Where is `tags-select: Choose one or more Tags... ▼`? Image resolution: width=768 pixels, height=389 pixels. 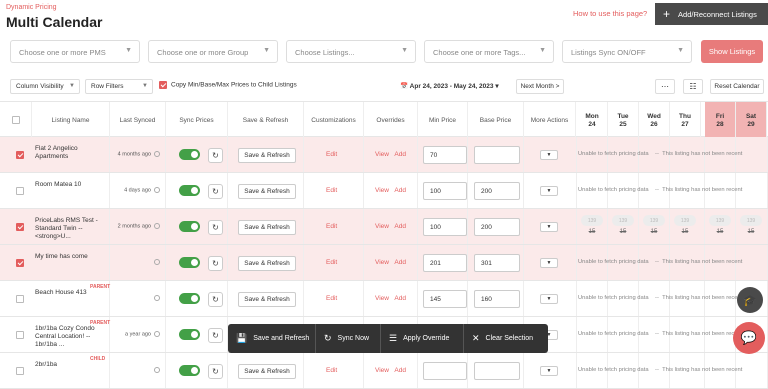 tags-select: Choose one or more Tags... ▼ is located at coordinates (489, 51).